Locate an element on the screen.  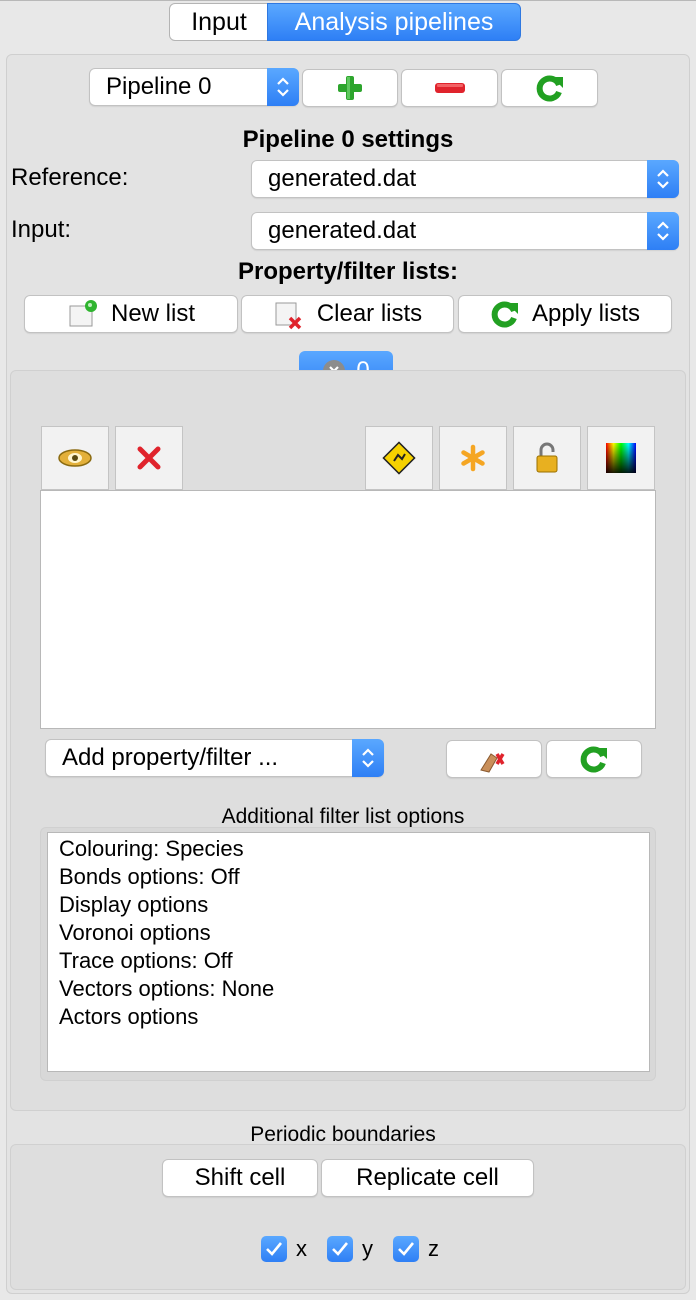
periodic-y-checkbox: y is located at coordinates (350, 1249).